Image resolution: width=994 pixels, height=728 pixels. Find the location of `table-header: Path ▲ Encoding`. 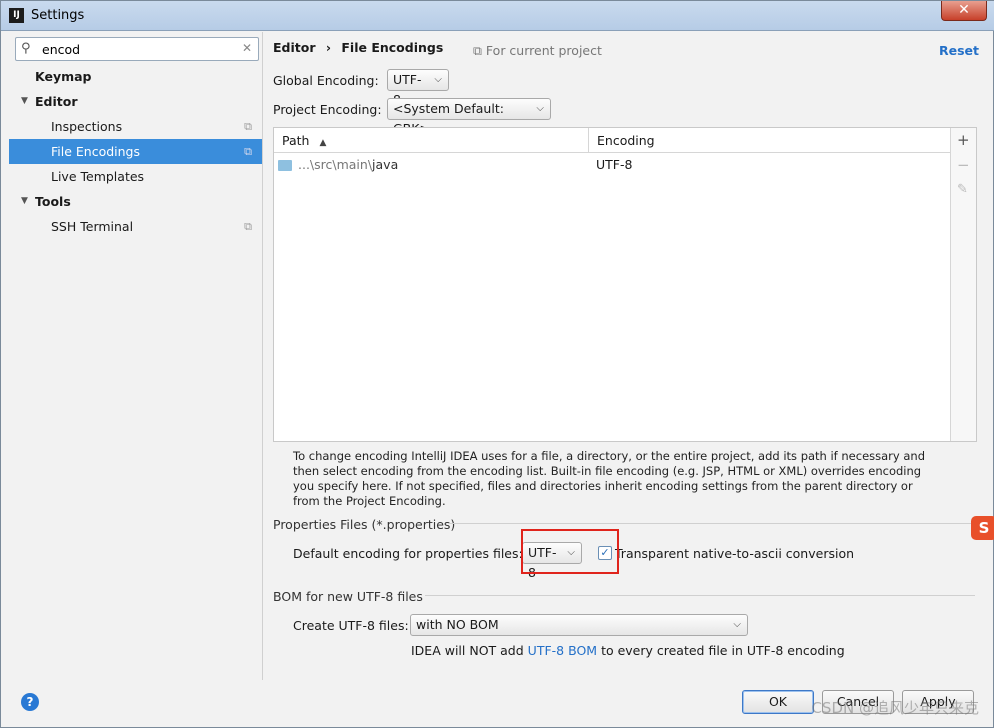

table-header: Path ▲ Encoding is located at coordinates (613, 140).